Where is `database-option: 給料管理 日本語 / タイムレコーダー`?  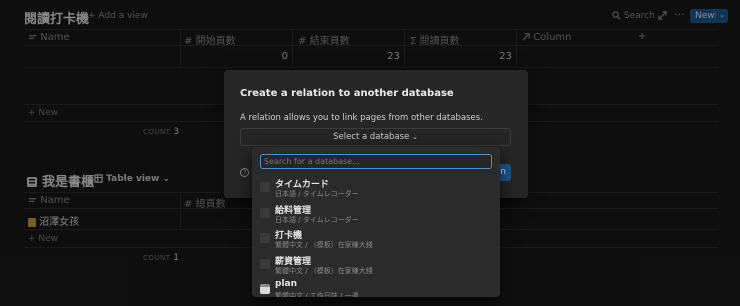 database-option: 給料管理 日本語 / タイムレコーダー is located at coordinates (376, 215).